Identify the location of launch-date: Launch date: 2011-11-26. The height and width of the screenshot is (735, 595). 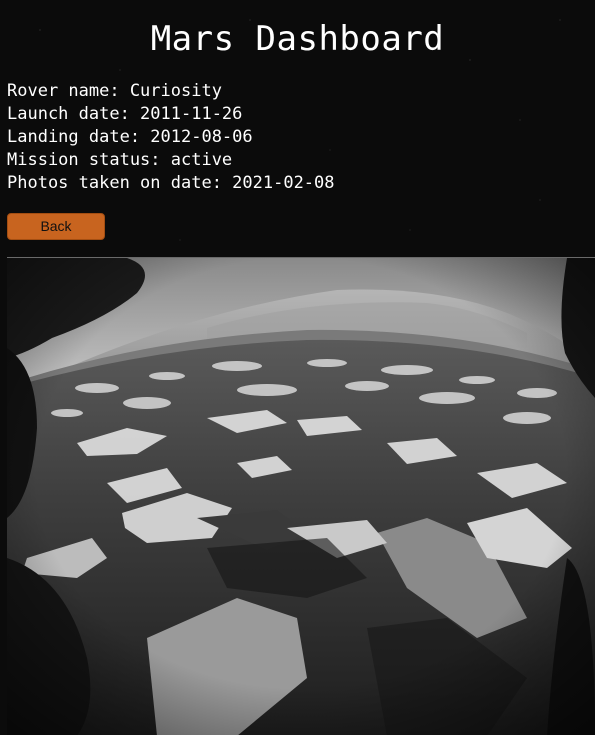
(125, 114).